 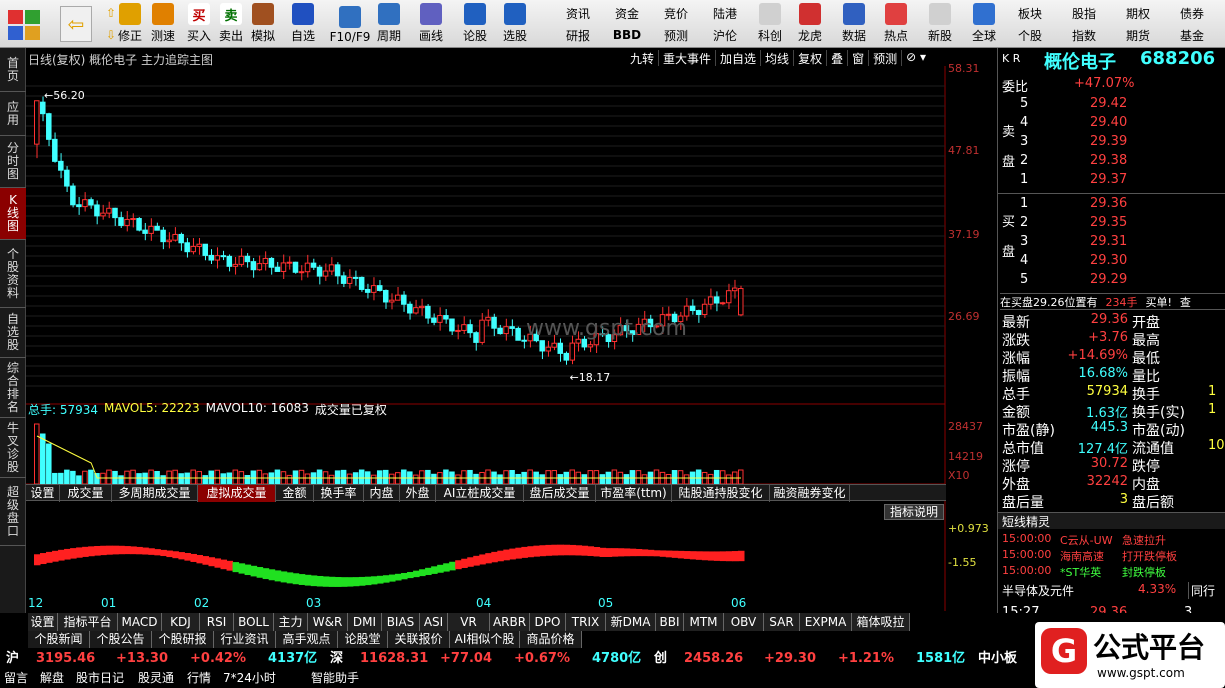 I want to click on toolbar-grid-top-0: 资讯, so click(x=578, y=13).